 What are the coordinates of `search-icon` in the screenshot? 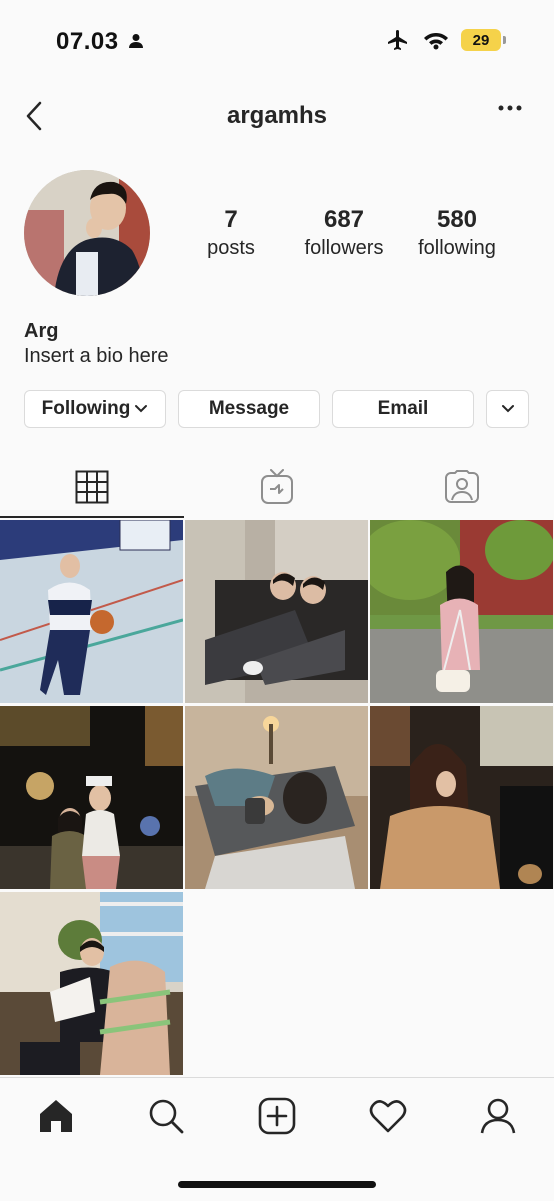 It's located at (166, 1116).